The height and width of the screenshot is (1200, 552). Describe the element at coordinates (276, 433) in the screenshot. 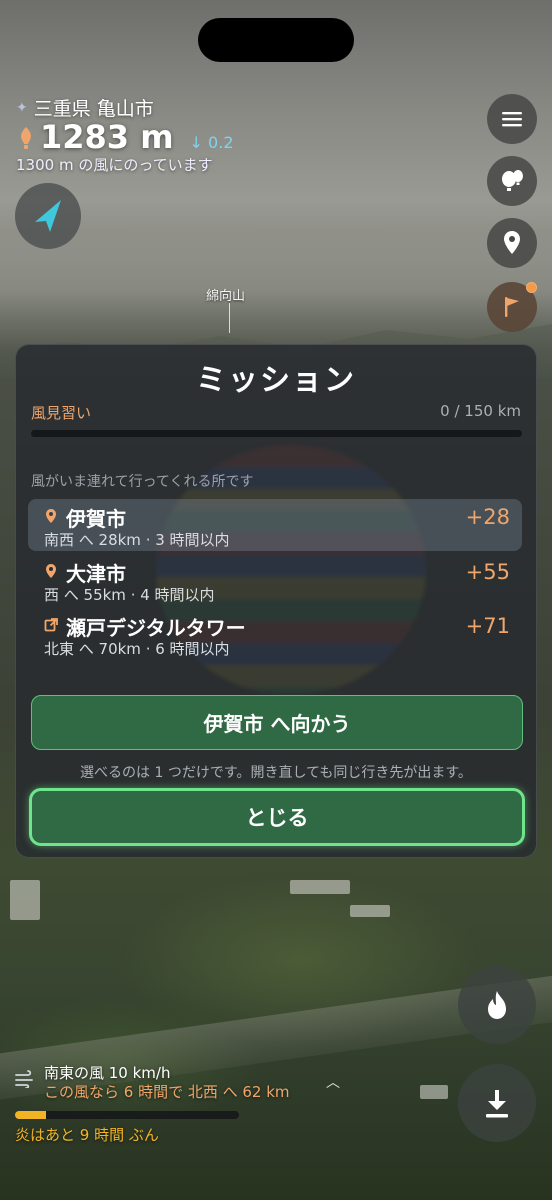

I see `mission-progress-bar` at that location.